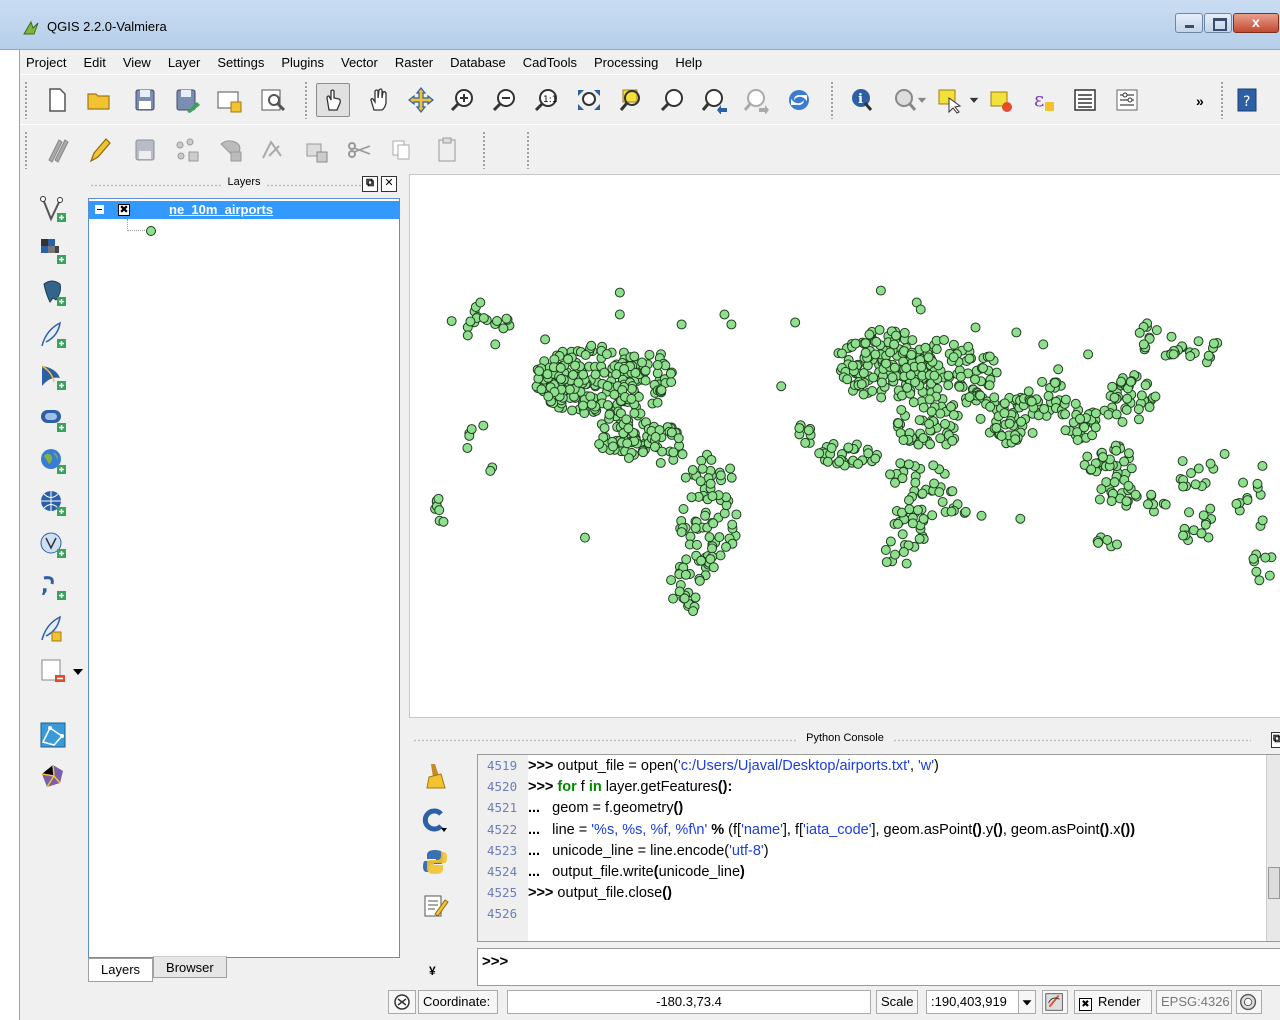  I want to click on touch-zoom-pan-icon, so click(333, 100).